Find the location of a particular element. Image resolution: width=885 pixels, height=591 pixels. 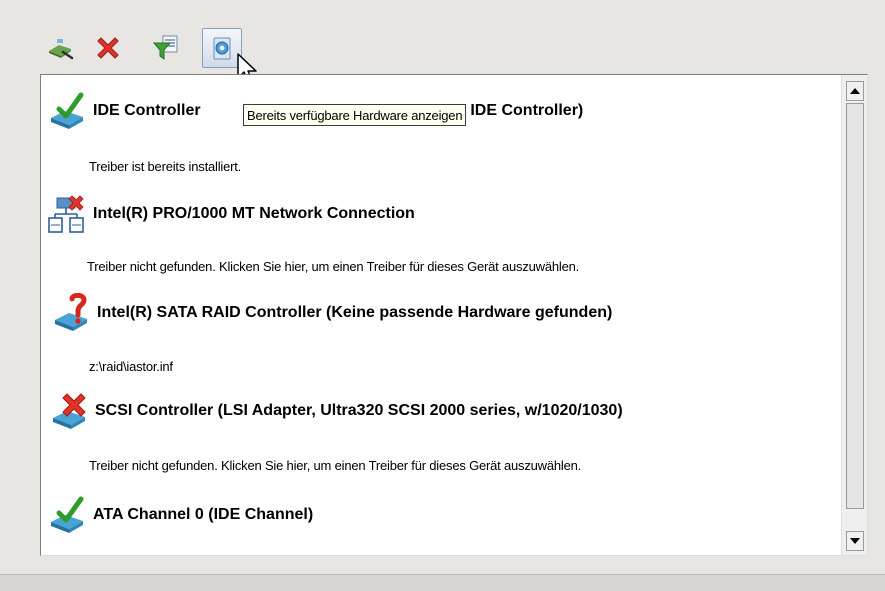

hardware-settings-icon is located at coordinates (222, 48).